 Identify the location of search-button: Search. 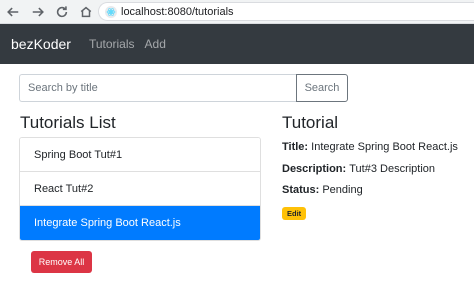
(322, 88).